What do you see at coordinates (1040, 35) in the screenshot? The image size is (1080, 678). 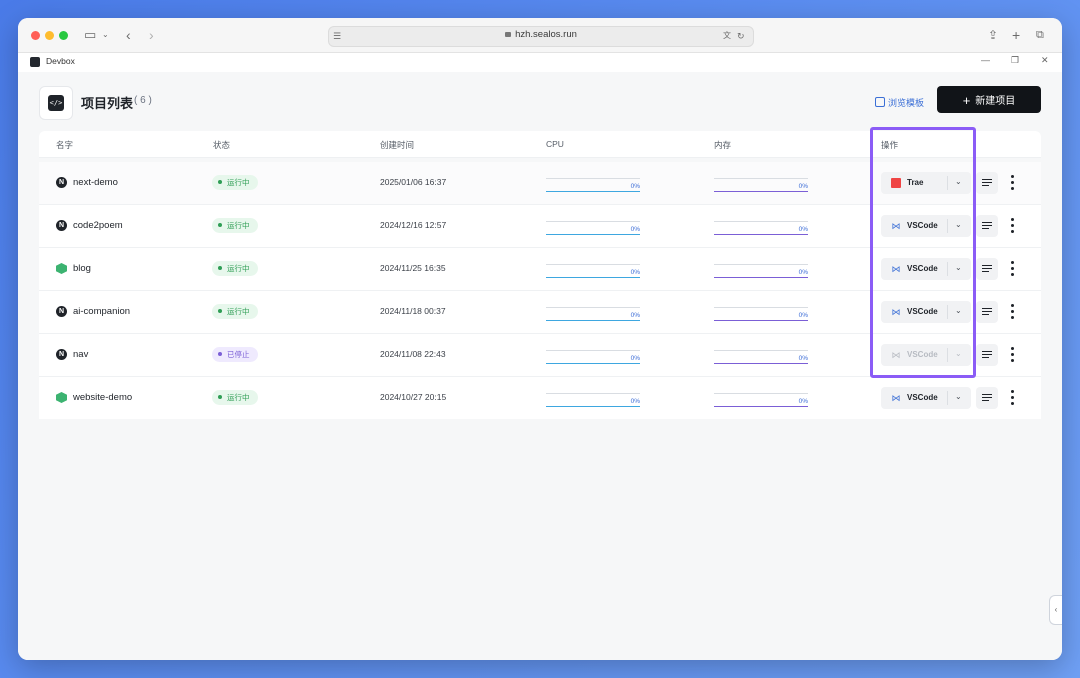 I see `tabs-overview-icon: ⧉` at bounding box center [1040, 35].